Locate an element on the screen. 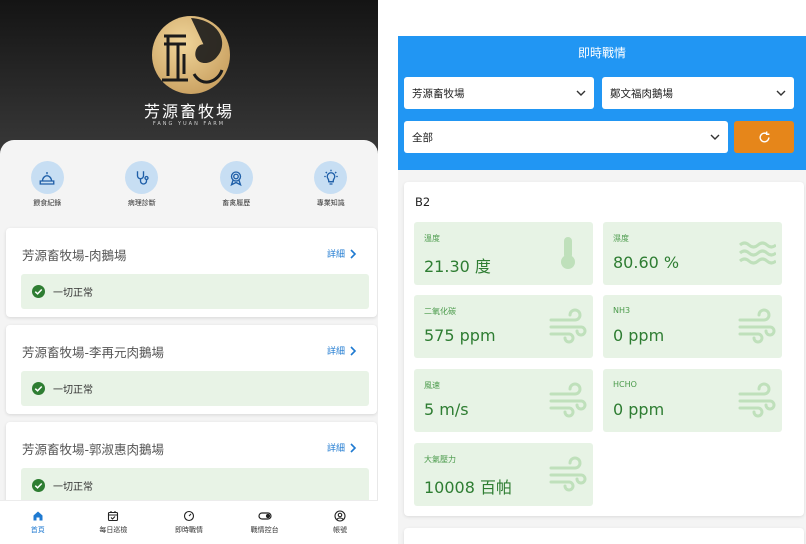 The image size is (806, 544). quick-action-feeding: 餵食紀錄 is located at coordinates (47, 182).